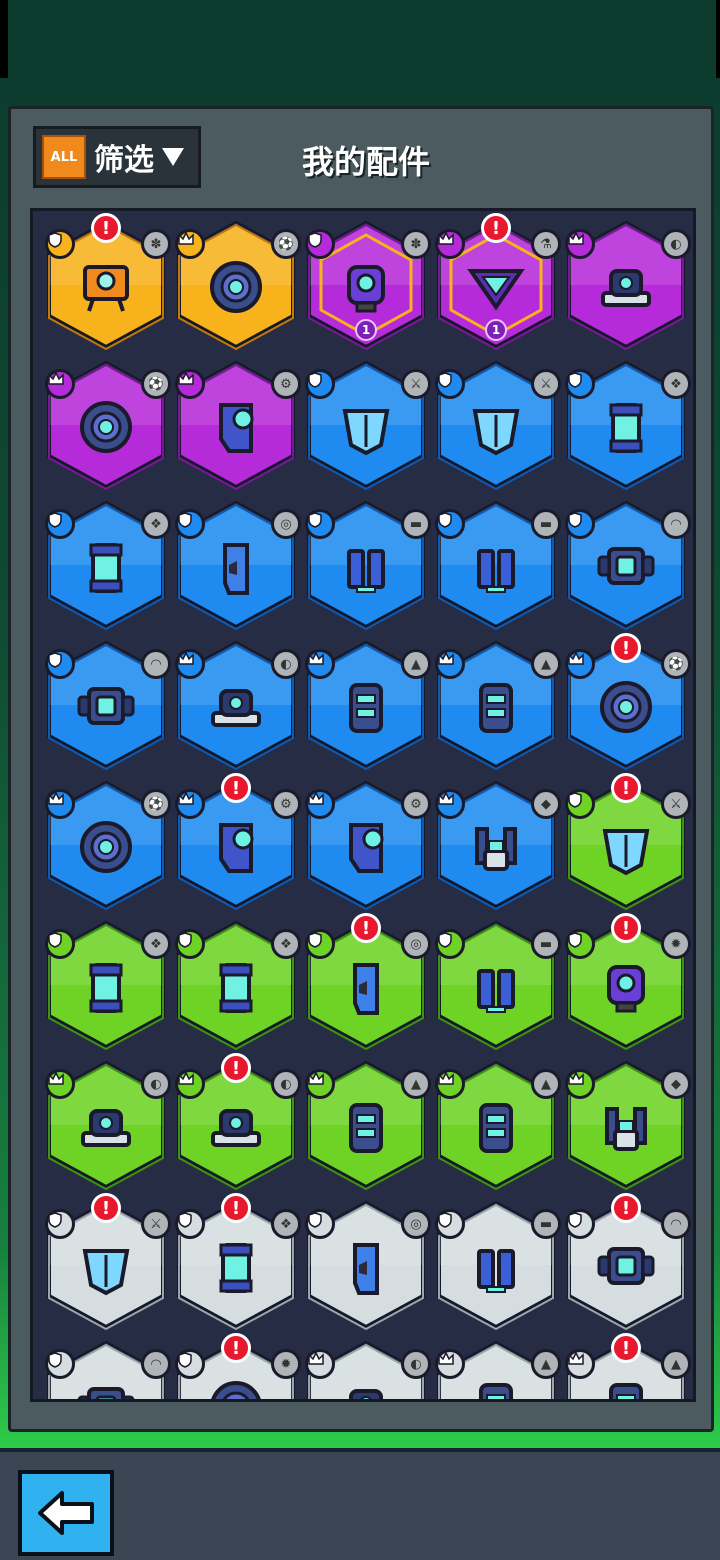 The height and width of the screenshot is (1560, 720). I want to click on top-bar, so click(360, 39).